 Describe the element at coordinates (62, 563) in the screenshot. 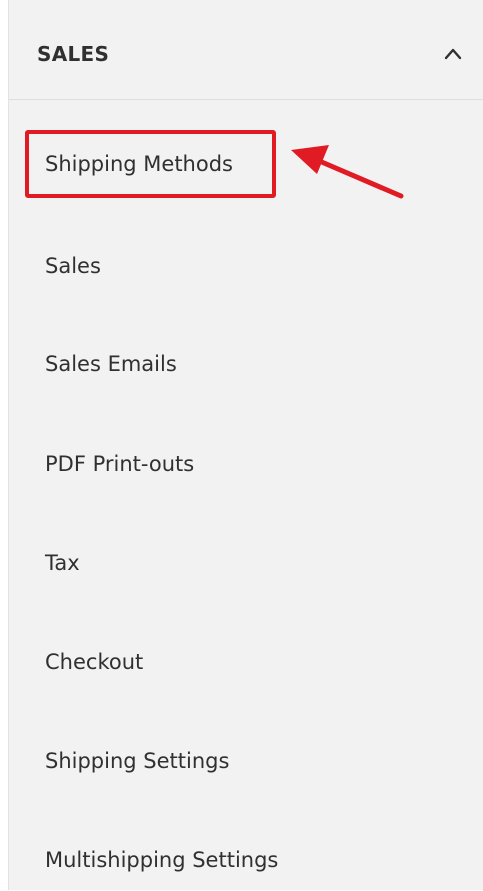

I see `nav-item-label: Tax` at that location.